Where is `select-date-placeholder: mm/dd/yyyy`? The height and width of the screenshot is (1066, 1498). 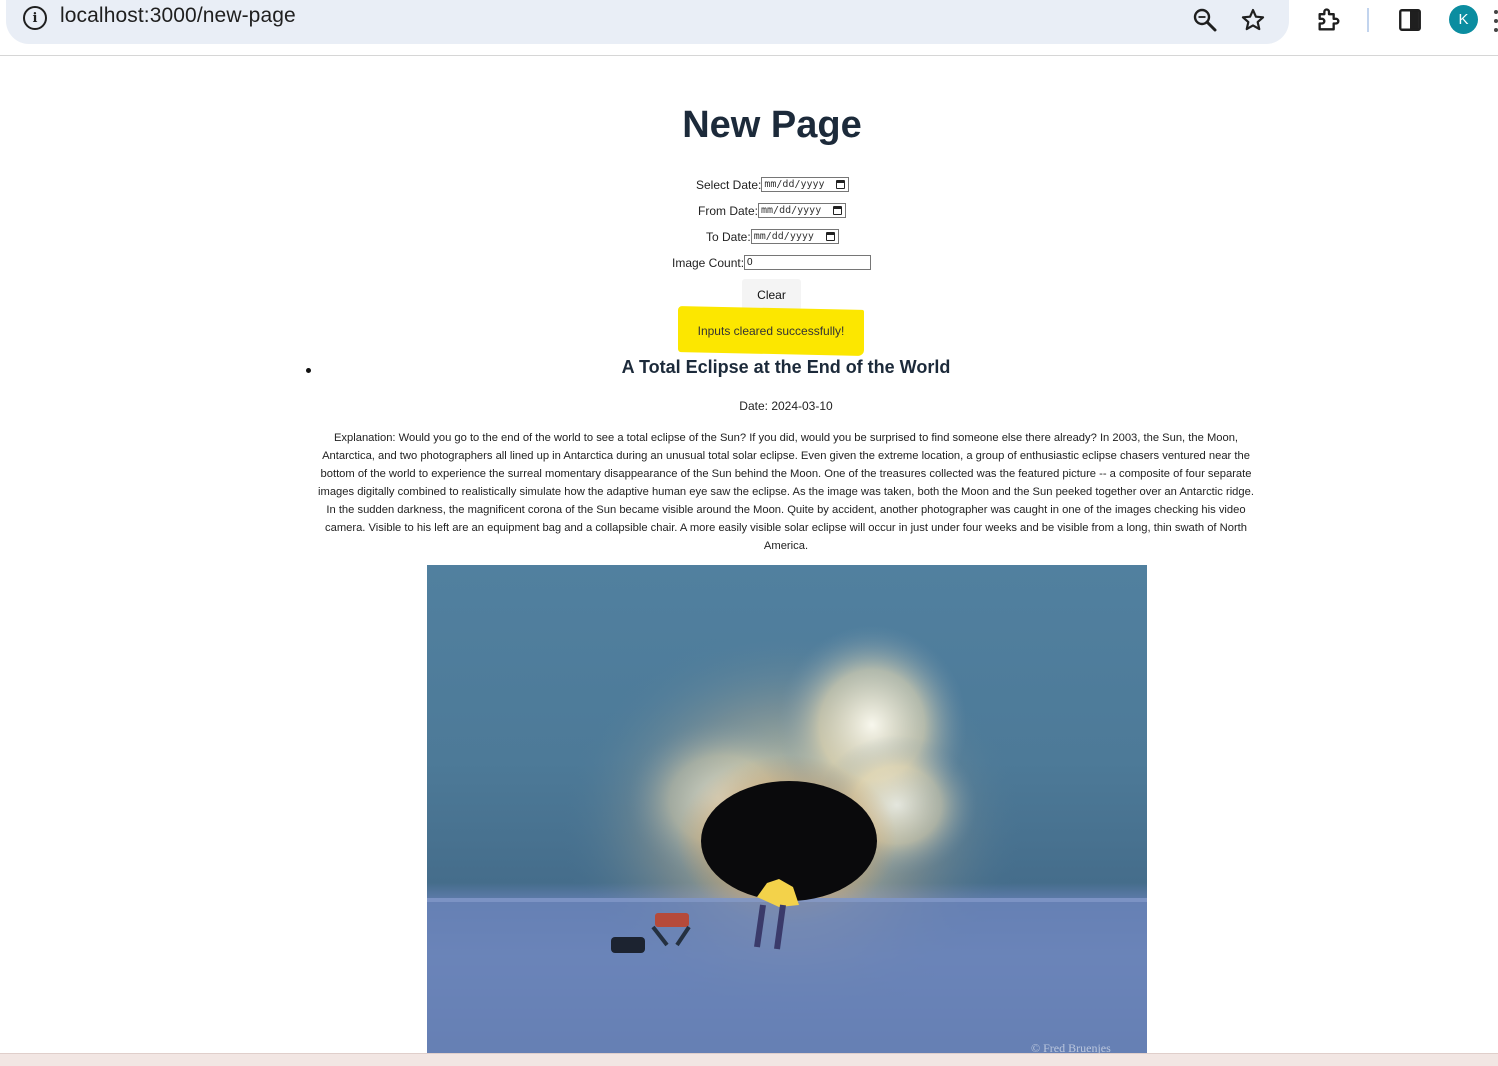 select-date-placeholder: mm/dd/yyyy is located at coordinates (794, 184).